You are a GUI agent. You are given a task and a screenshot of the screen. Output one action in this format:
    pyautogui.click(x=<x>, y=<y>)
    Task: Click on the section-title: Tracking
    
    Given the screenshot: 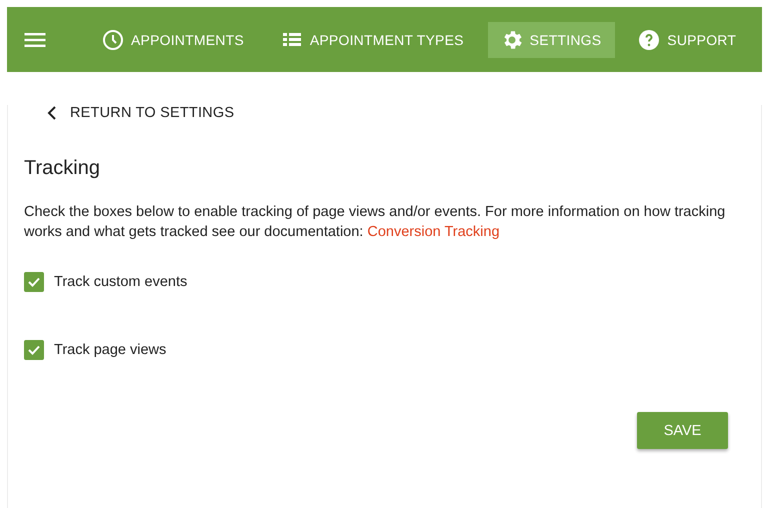 What is the action you would take?
    pyautogui.click(x=62, y=168)
    